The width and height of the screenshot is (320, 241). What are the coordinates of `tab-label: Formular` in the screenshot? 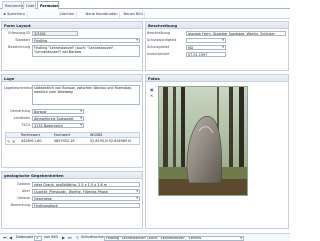 It's located at (49, 5).